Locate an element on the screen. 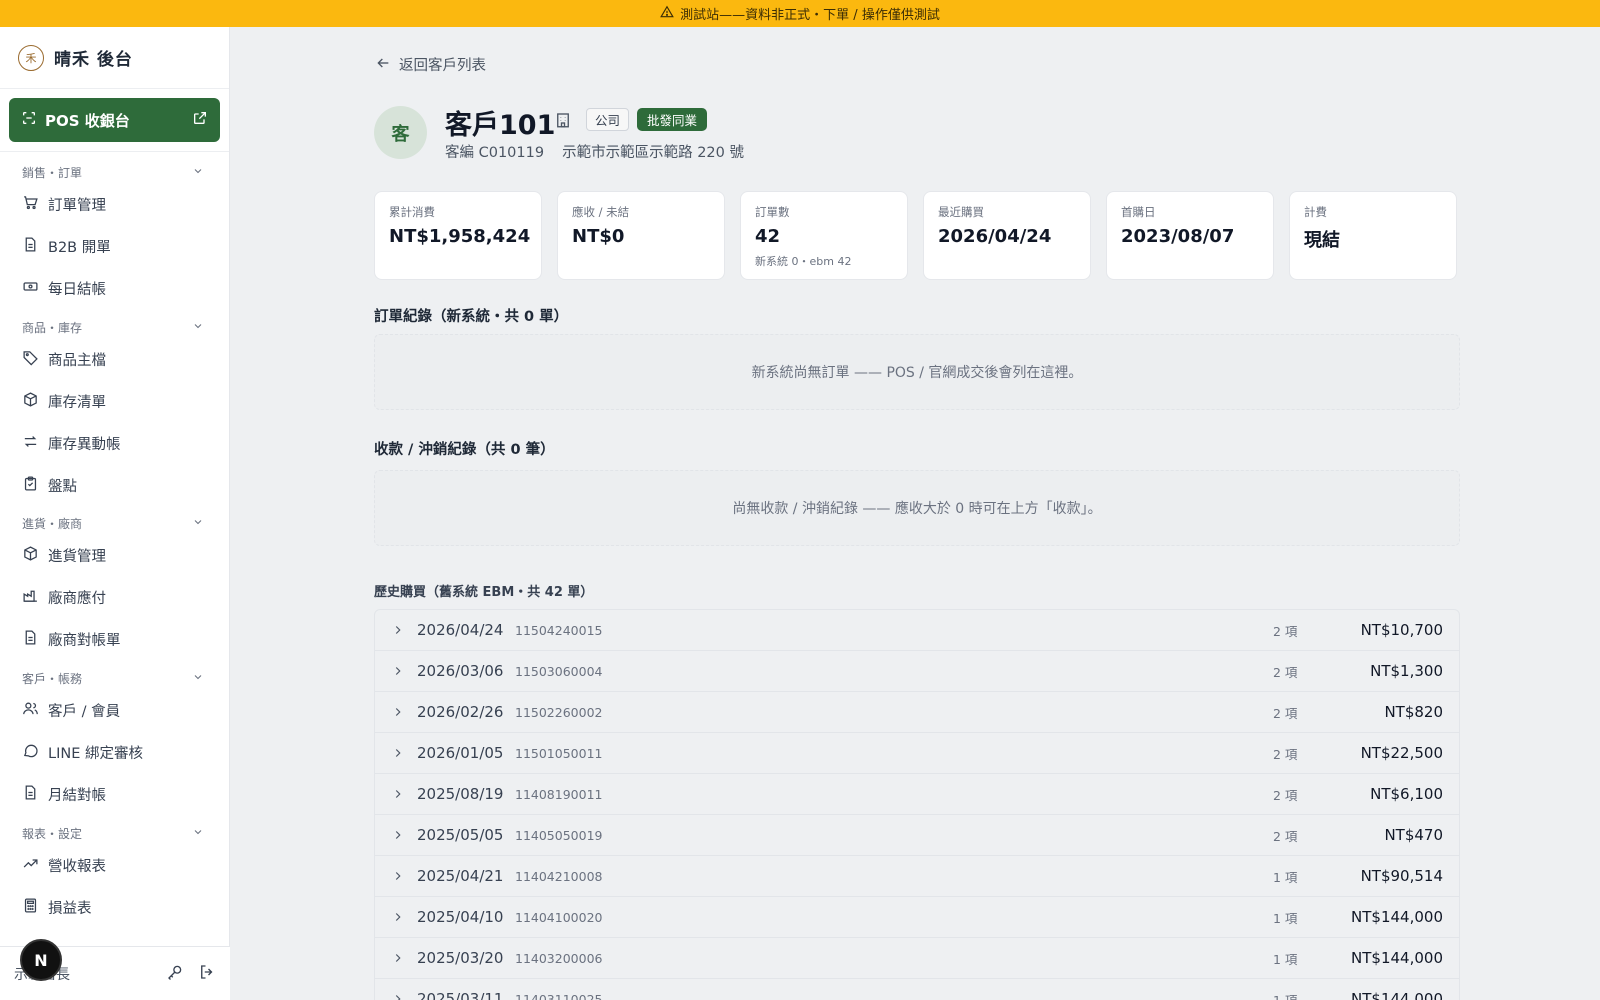  sidebar-item-customers: 客戶 / 會員 is located at coordinates (115, 710).